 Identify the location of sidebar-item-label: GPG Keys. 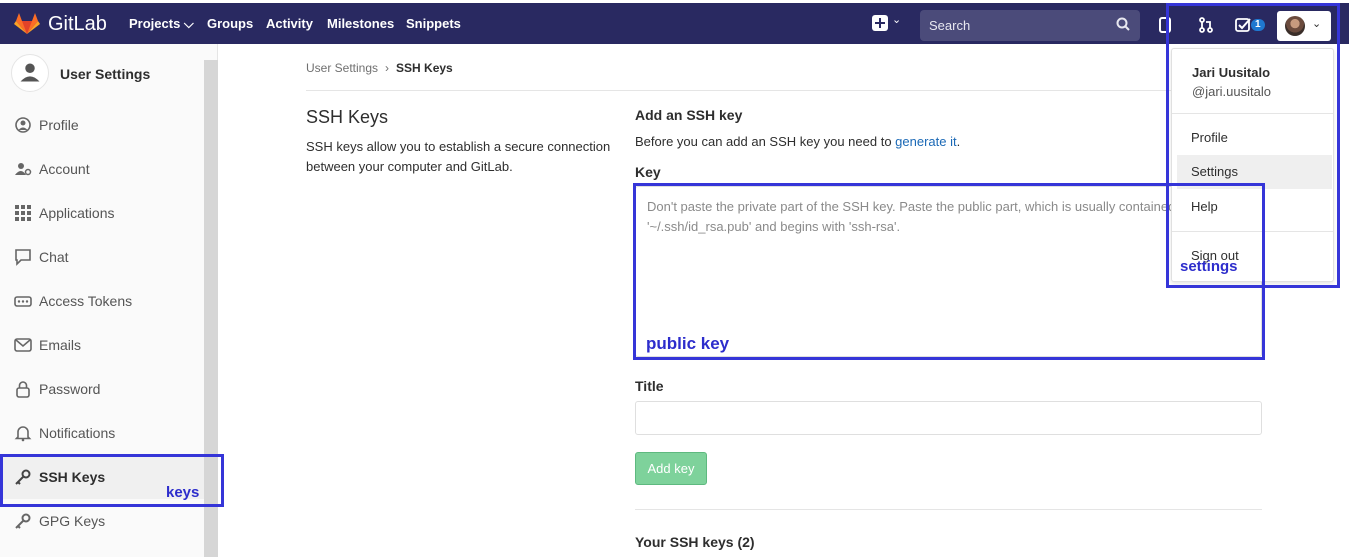
(72, 521).